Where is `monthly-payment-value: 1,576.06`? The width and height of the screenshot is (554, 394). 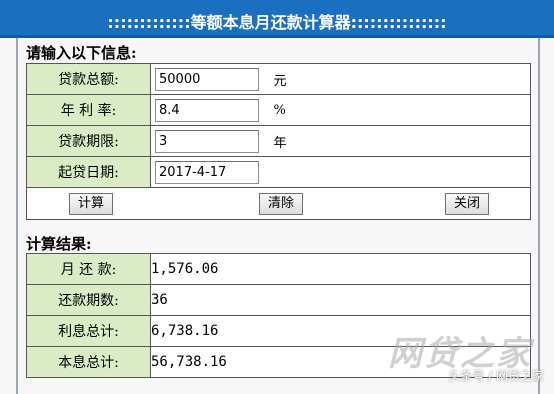
monthly-payment-value: 1,576.06 is located at coordinates (340, 269).